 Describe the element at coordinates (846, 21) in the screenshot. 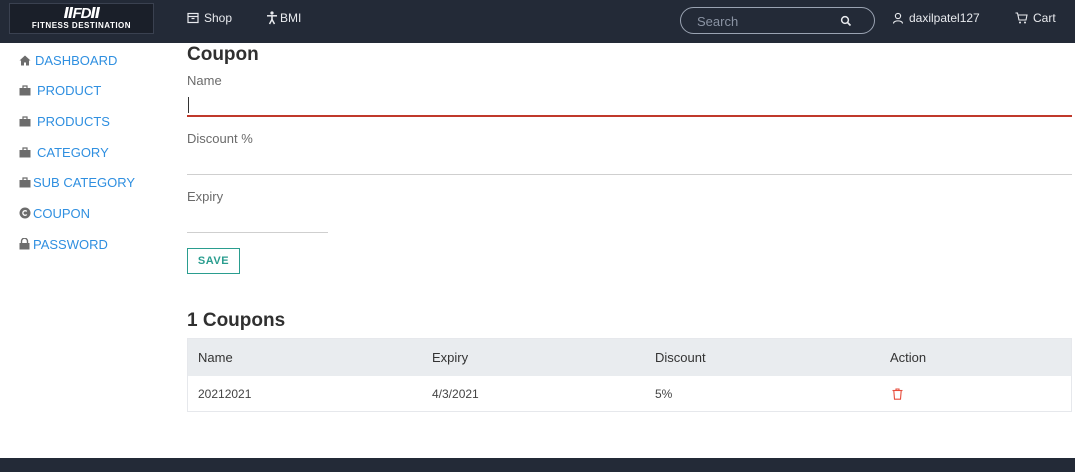

I see `search-icon` at that location.